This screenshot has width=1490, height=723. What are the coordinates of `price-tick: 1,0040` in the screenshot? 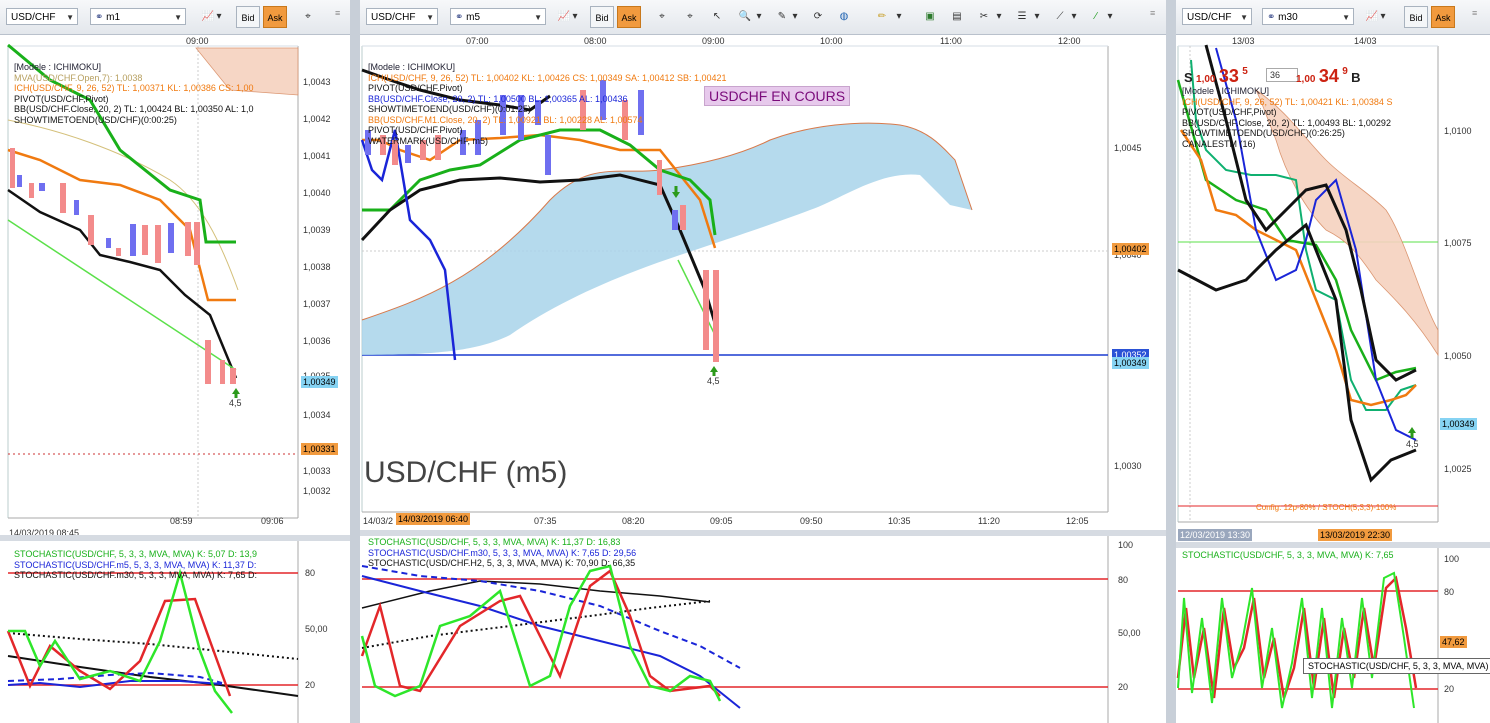 It's located at (317, 193).